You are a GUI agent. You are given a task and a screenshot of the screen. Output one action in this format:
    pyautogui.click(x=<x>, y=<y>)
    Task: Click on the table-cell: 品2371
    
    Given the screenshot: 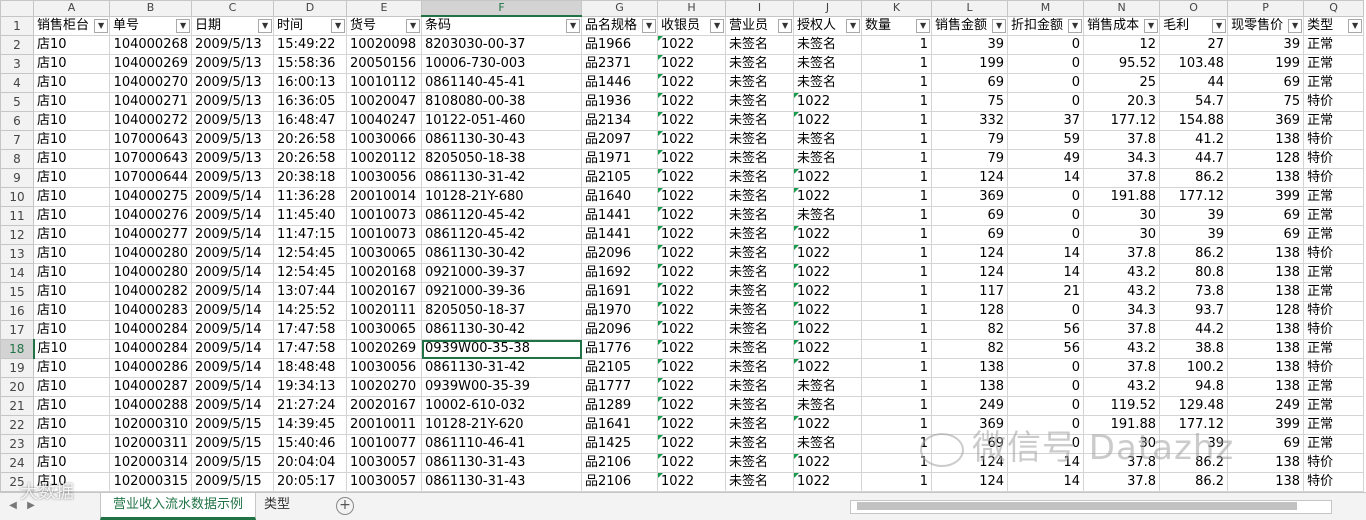 What is the action you would take?
    pyautogui.click(x=620, y=64)
    